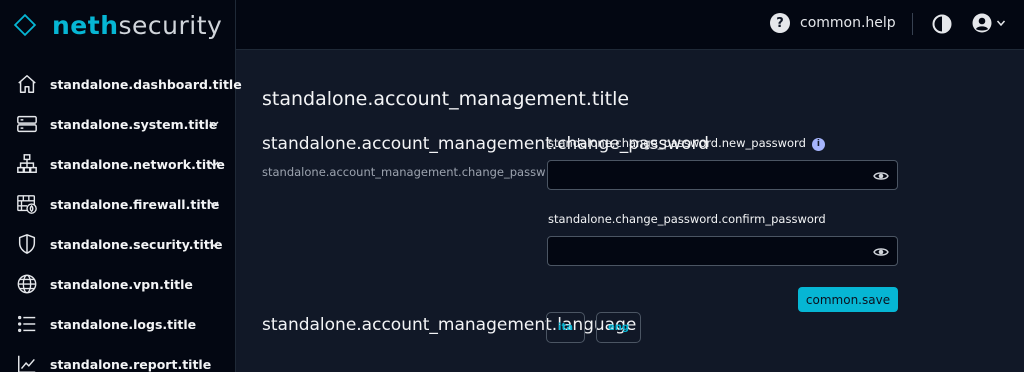 This screenshot has width=1024, height=372. Describe the element at coordinates (848, 299) in the screenshot. I see `save-button: common.save` at that location.